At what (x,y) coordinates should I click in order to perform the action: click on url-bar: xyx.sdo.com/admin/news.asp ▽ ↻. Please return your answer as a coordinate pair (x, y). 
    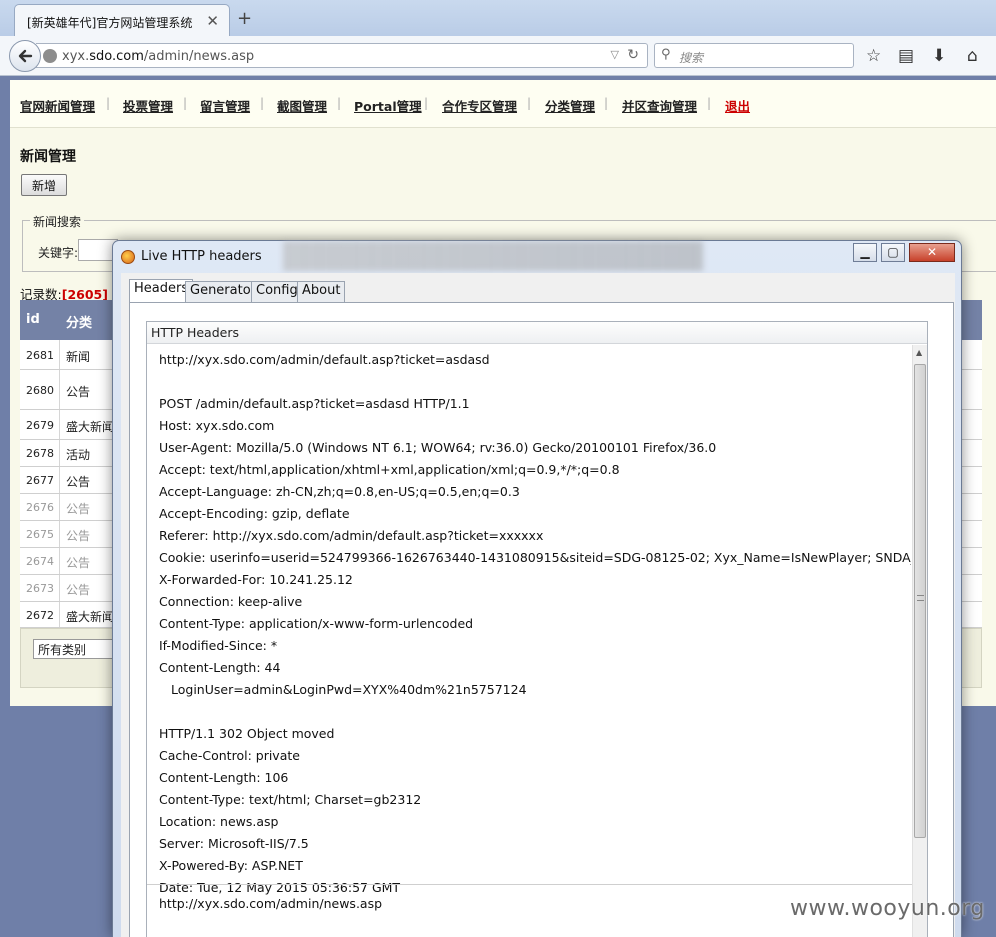
    Looking at the image, I should click on (342, 55).